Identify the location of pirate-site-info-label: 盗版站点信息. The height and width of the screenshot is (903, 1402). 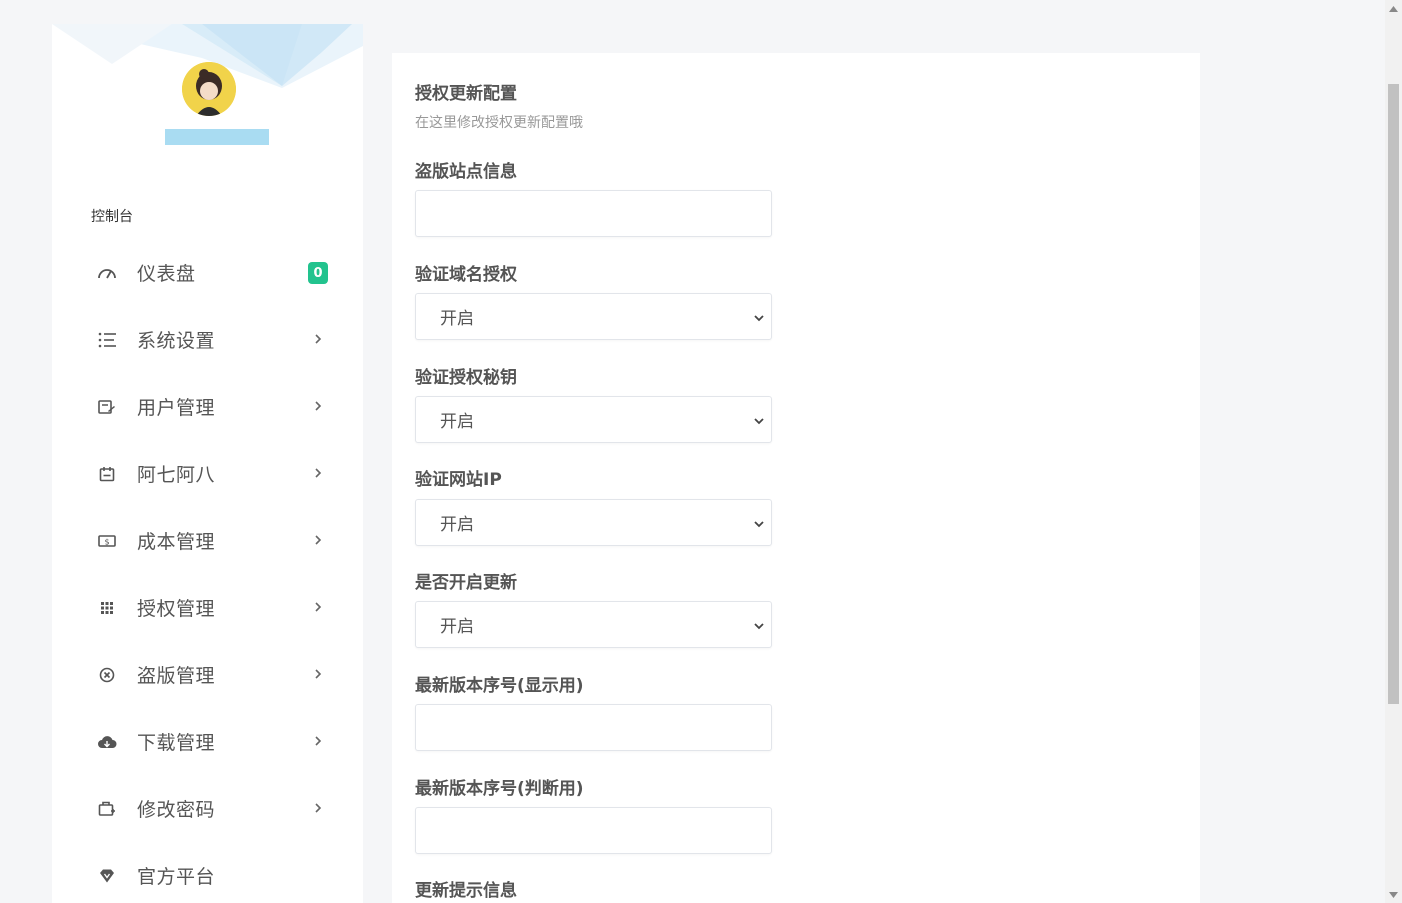
(466, 172).